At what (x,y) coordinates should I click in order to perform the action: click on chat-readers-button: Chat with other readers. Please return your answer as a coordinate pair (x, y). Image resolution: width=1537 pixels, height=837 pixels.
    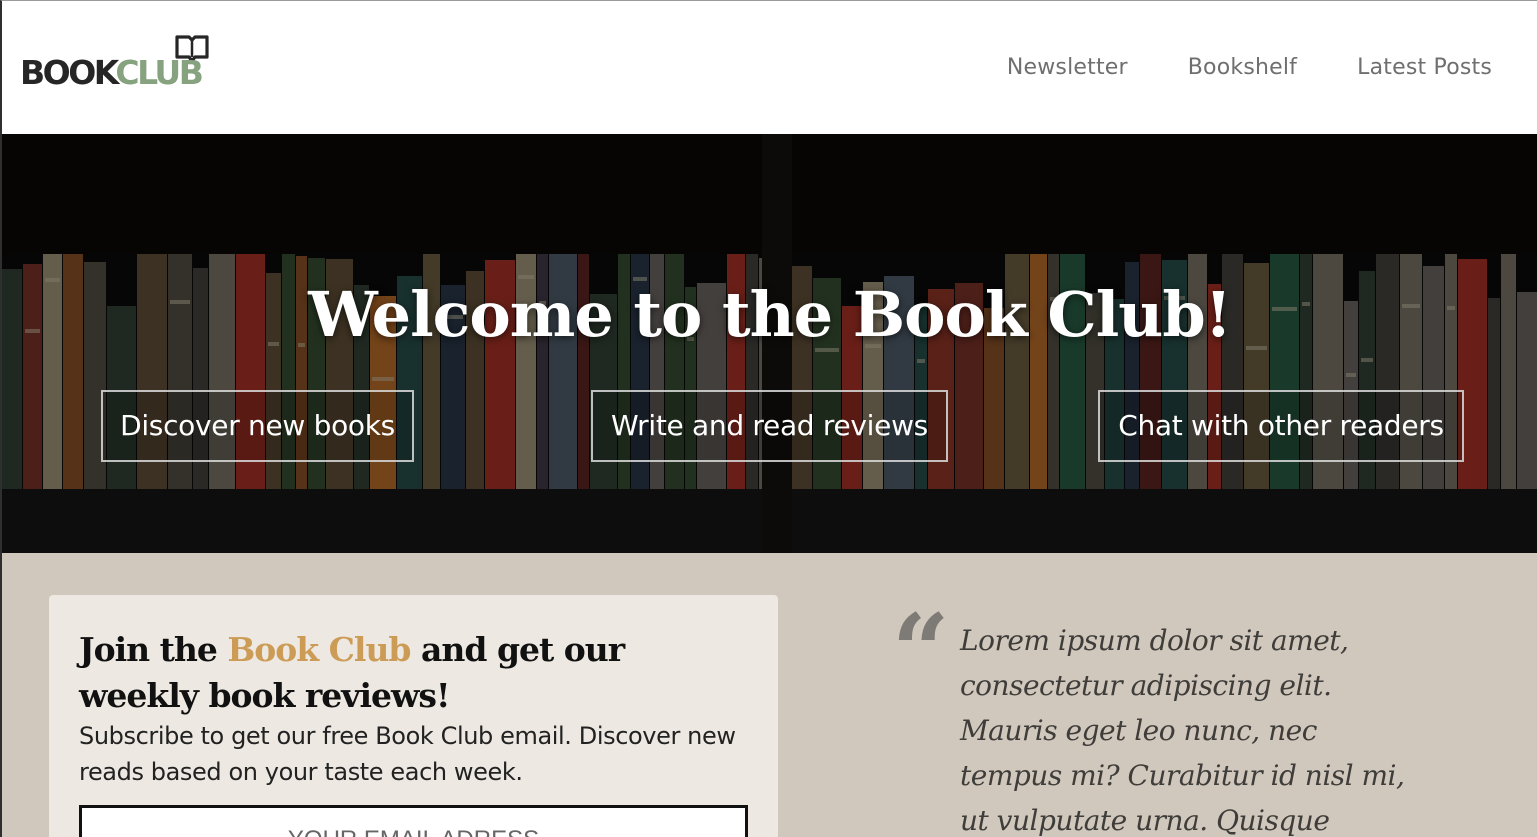
    Looking at the image, I should click on (1281, 426).